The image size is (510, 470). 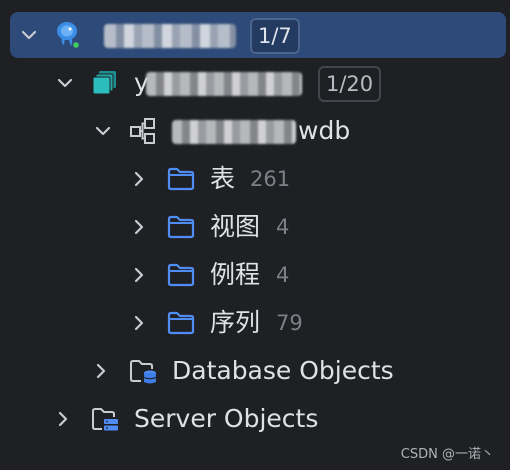 I want to click on tree-node-schema: wdb, so click(x=255, y=131).